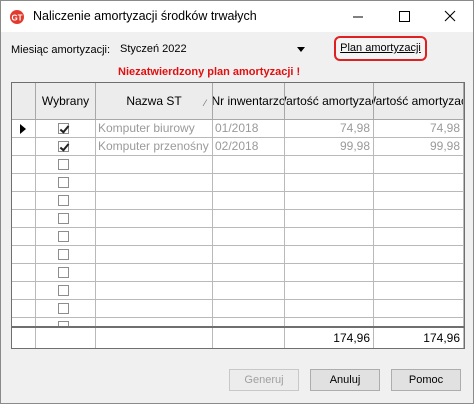  What do you see at coordinates (209, 72) in the screenshot?
I see `unapproved-plan-warning: Niezatwierdzony plan amortyzacji !` at bounding box center [209, 72].